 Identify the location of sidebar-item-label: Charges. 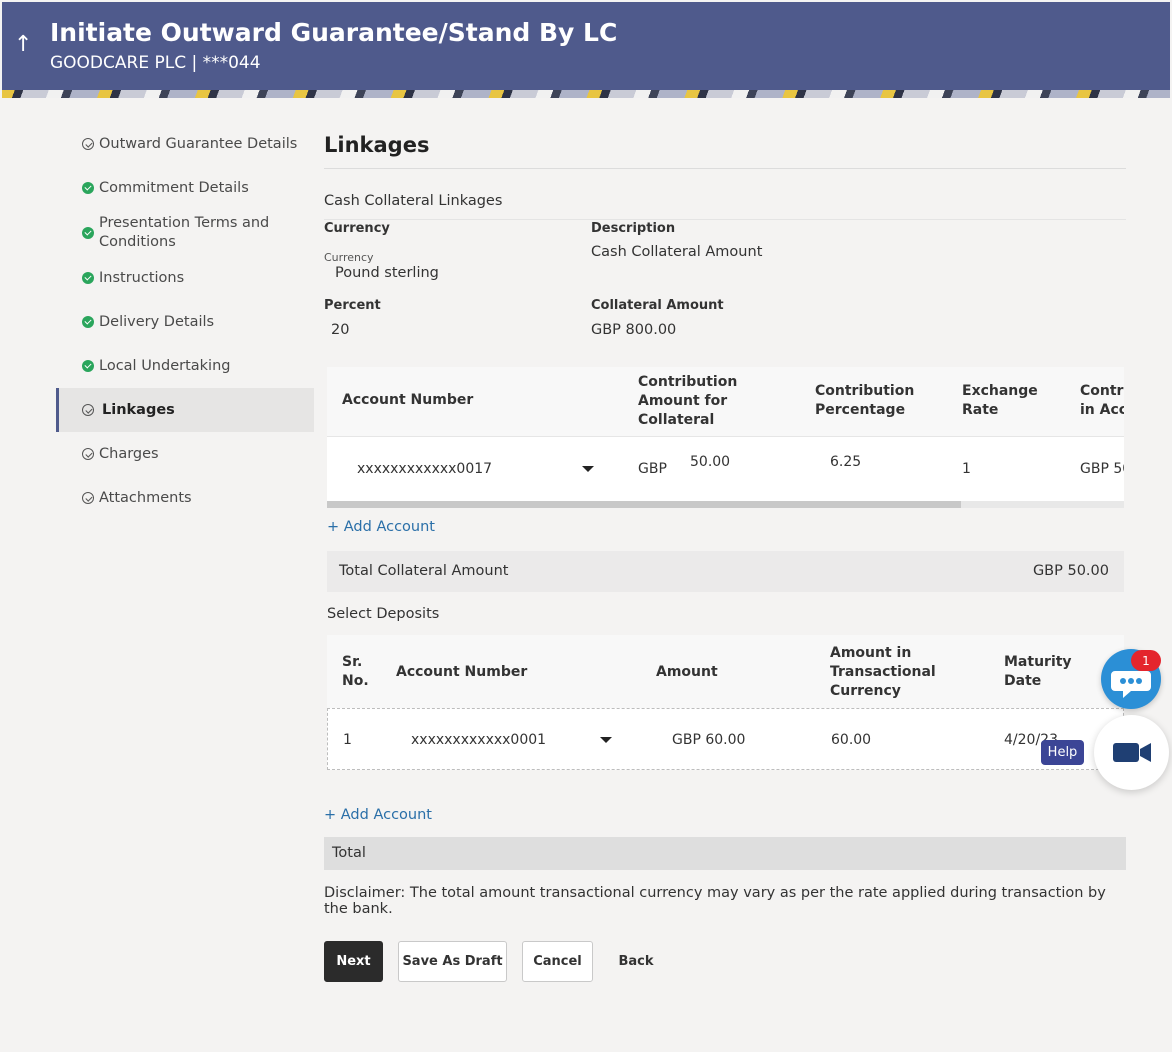
(129, 454).